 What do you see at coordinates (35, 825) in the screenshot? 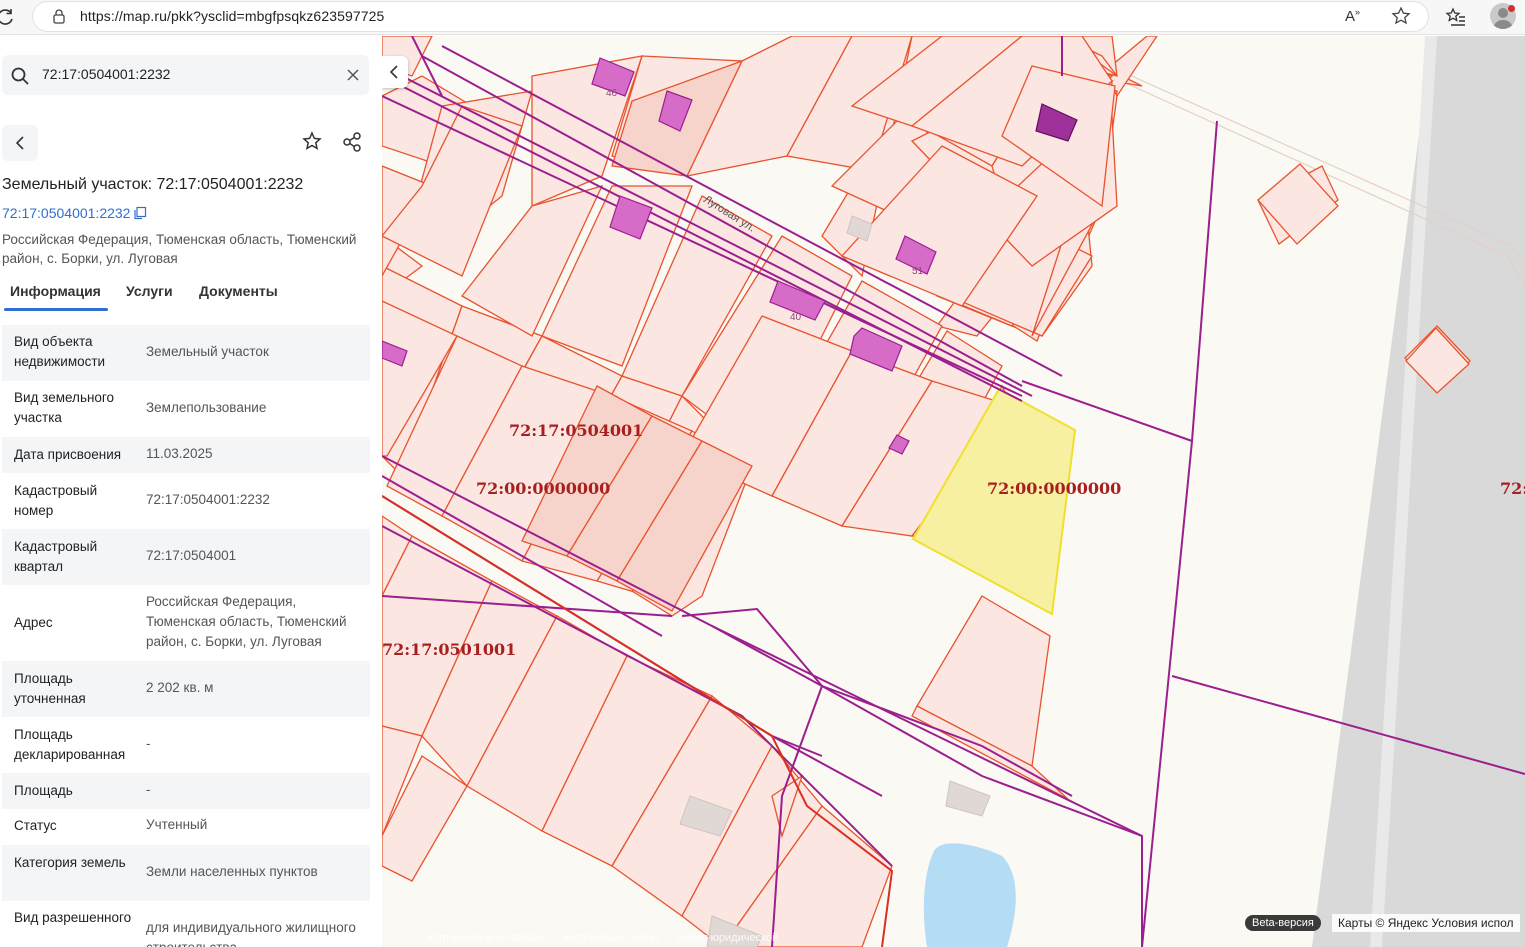
I see `row-key: Статус` at bounding box center [35, 825].